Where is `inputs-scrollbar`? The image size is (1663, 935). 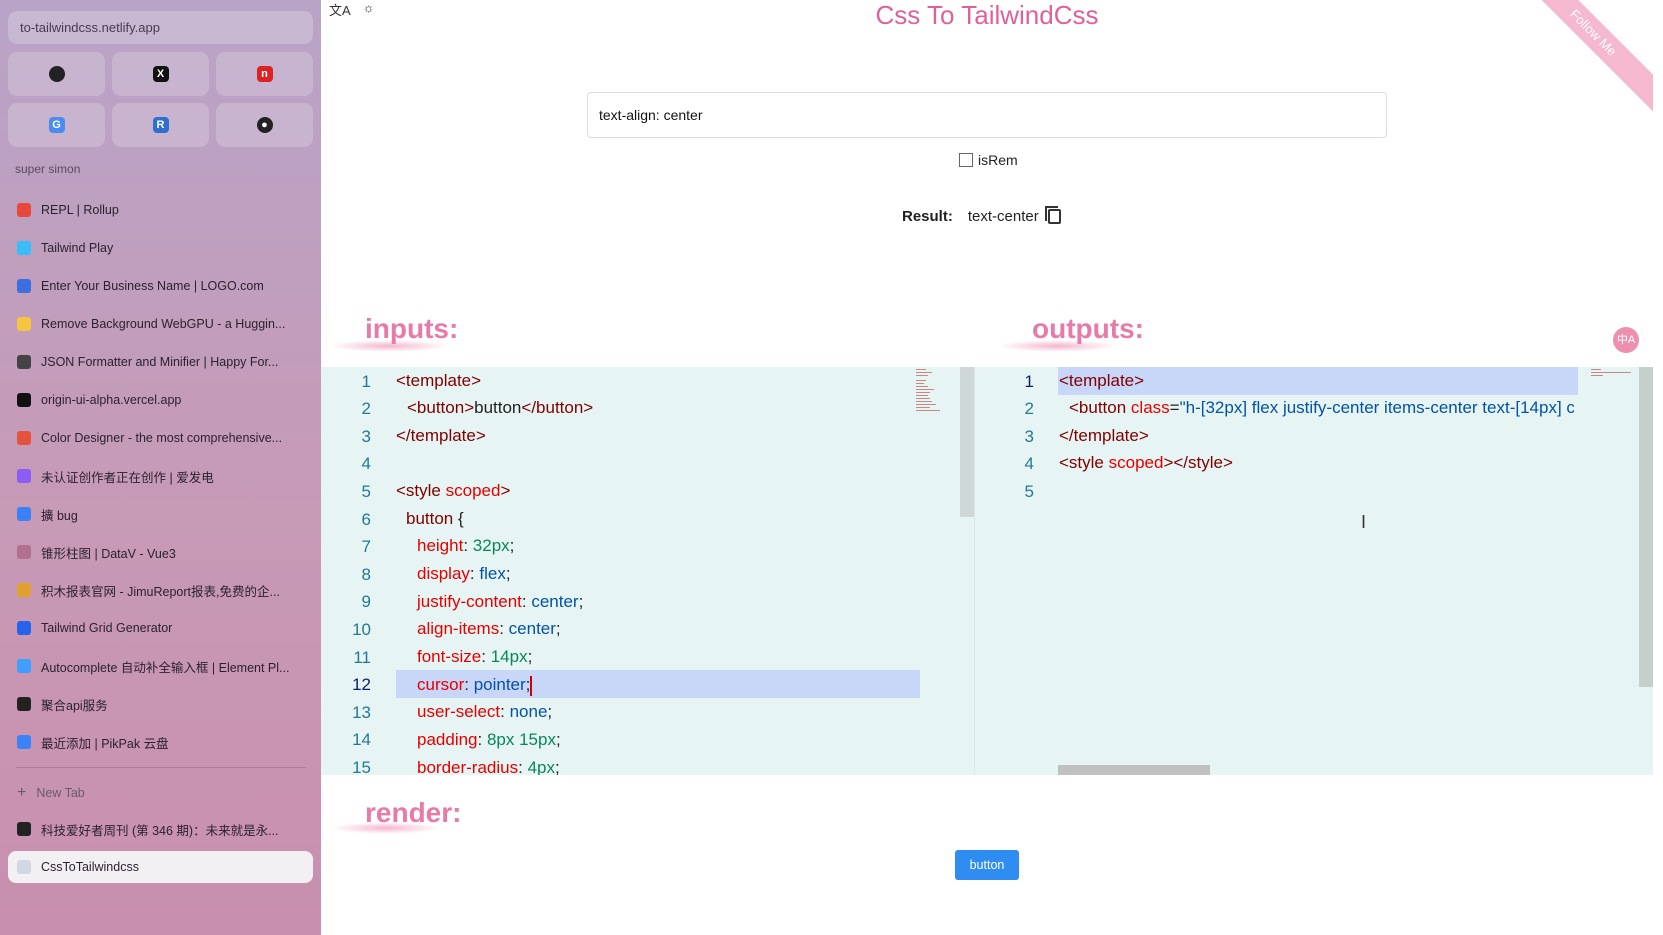 inputs-scrollbar is located at coordinates (967, 442).